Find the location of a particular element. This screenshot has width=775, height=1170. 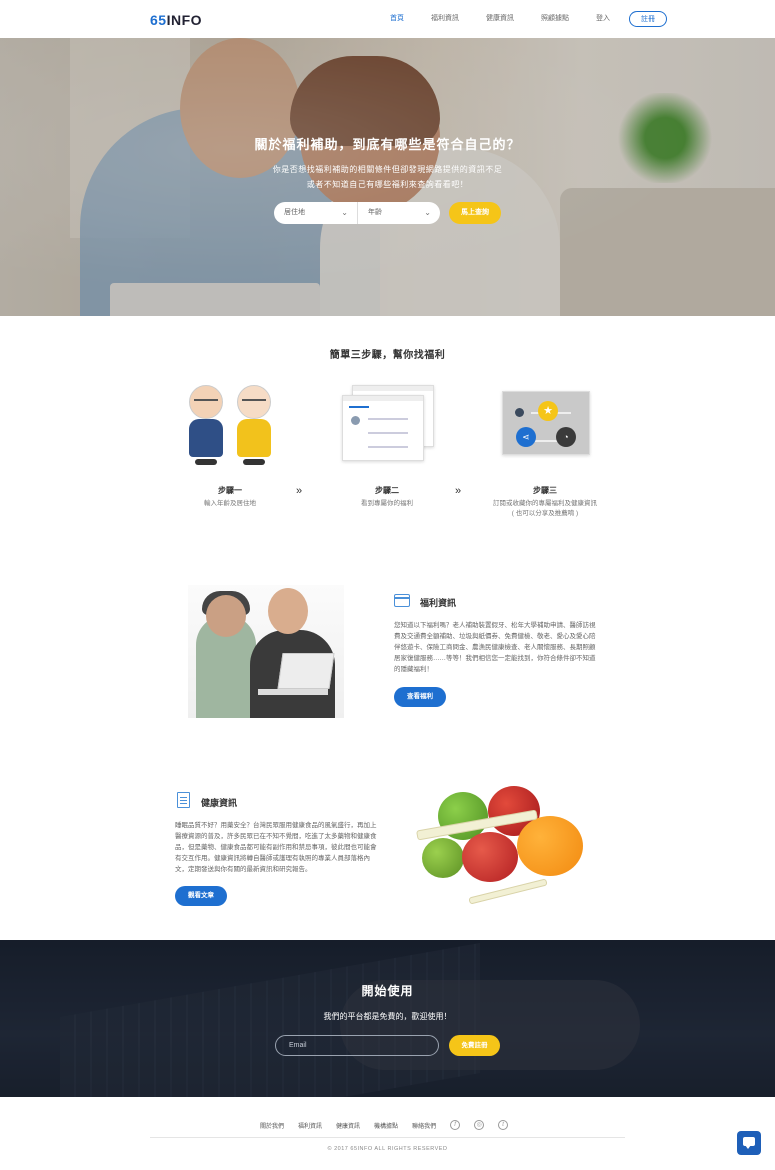

elderly-couple-illustration is located at coordinates (230, 425).